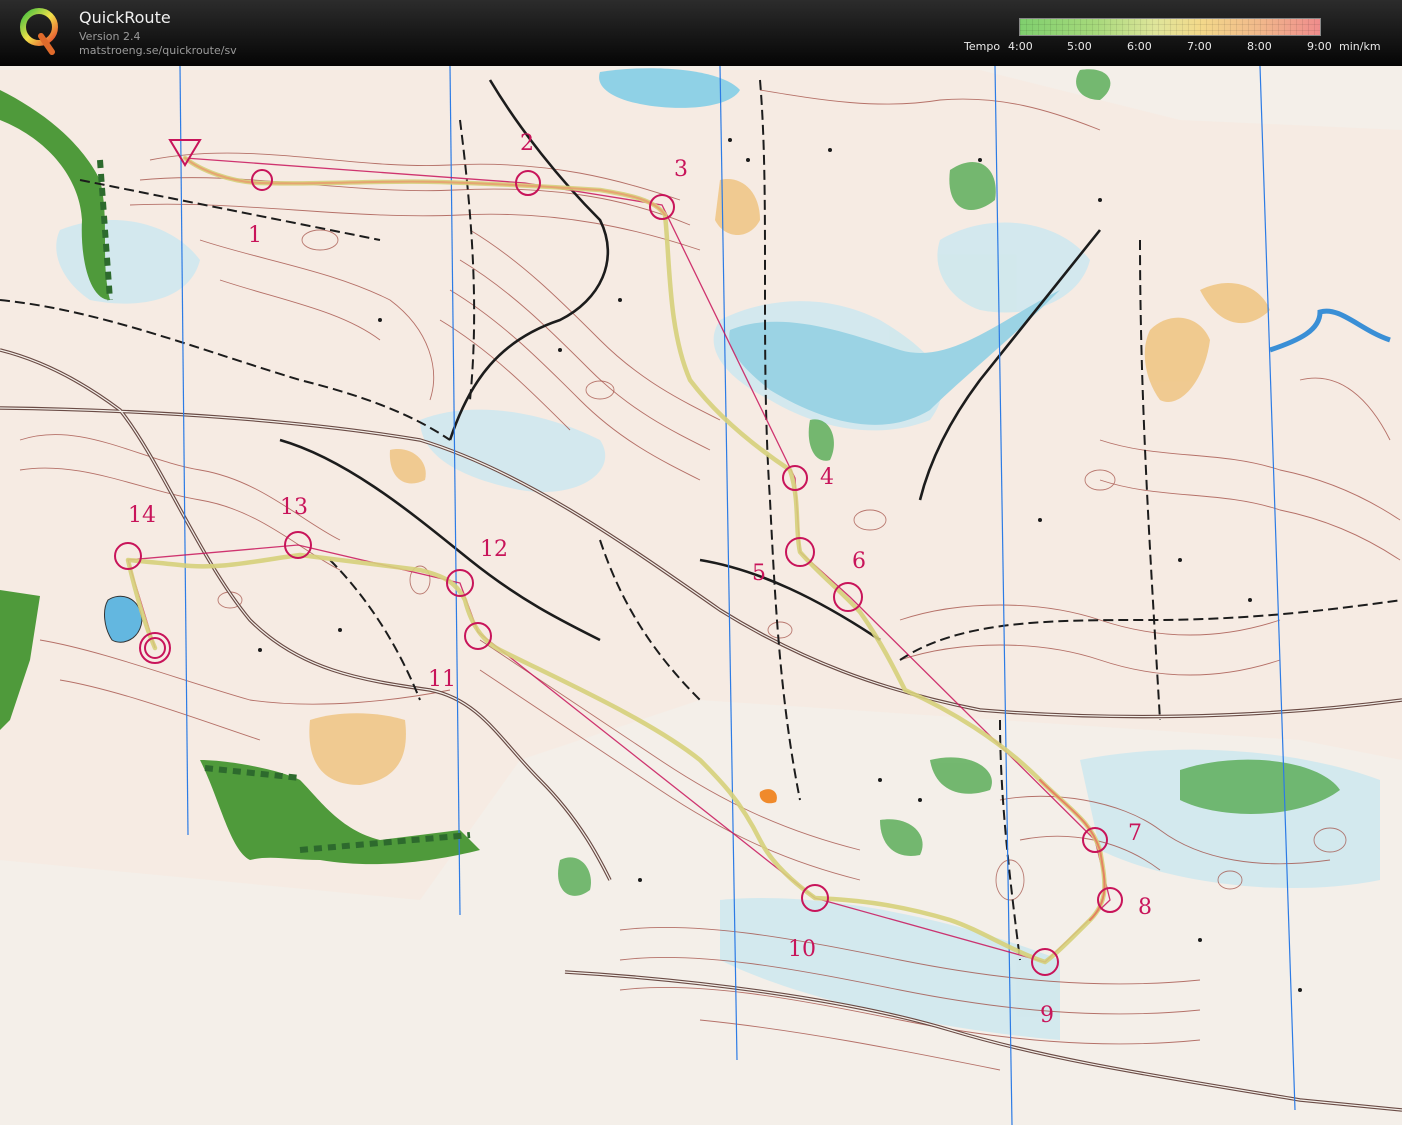 This screenshot has width=1402, height=1125. What do you see at coordinates (1319, 46) in the screenshot?
I see `tempo-tick: 9:00` at bounding box center [1319, 46].